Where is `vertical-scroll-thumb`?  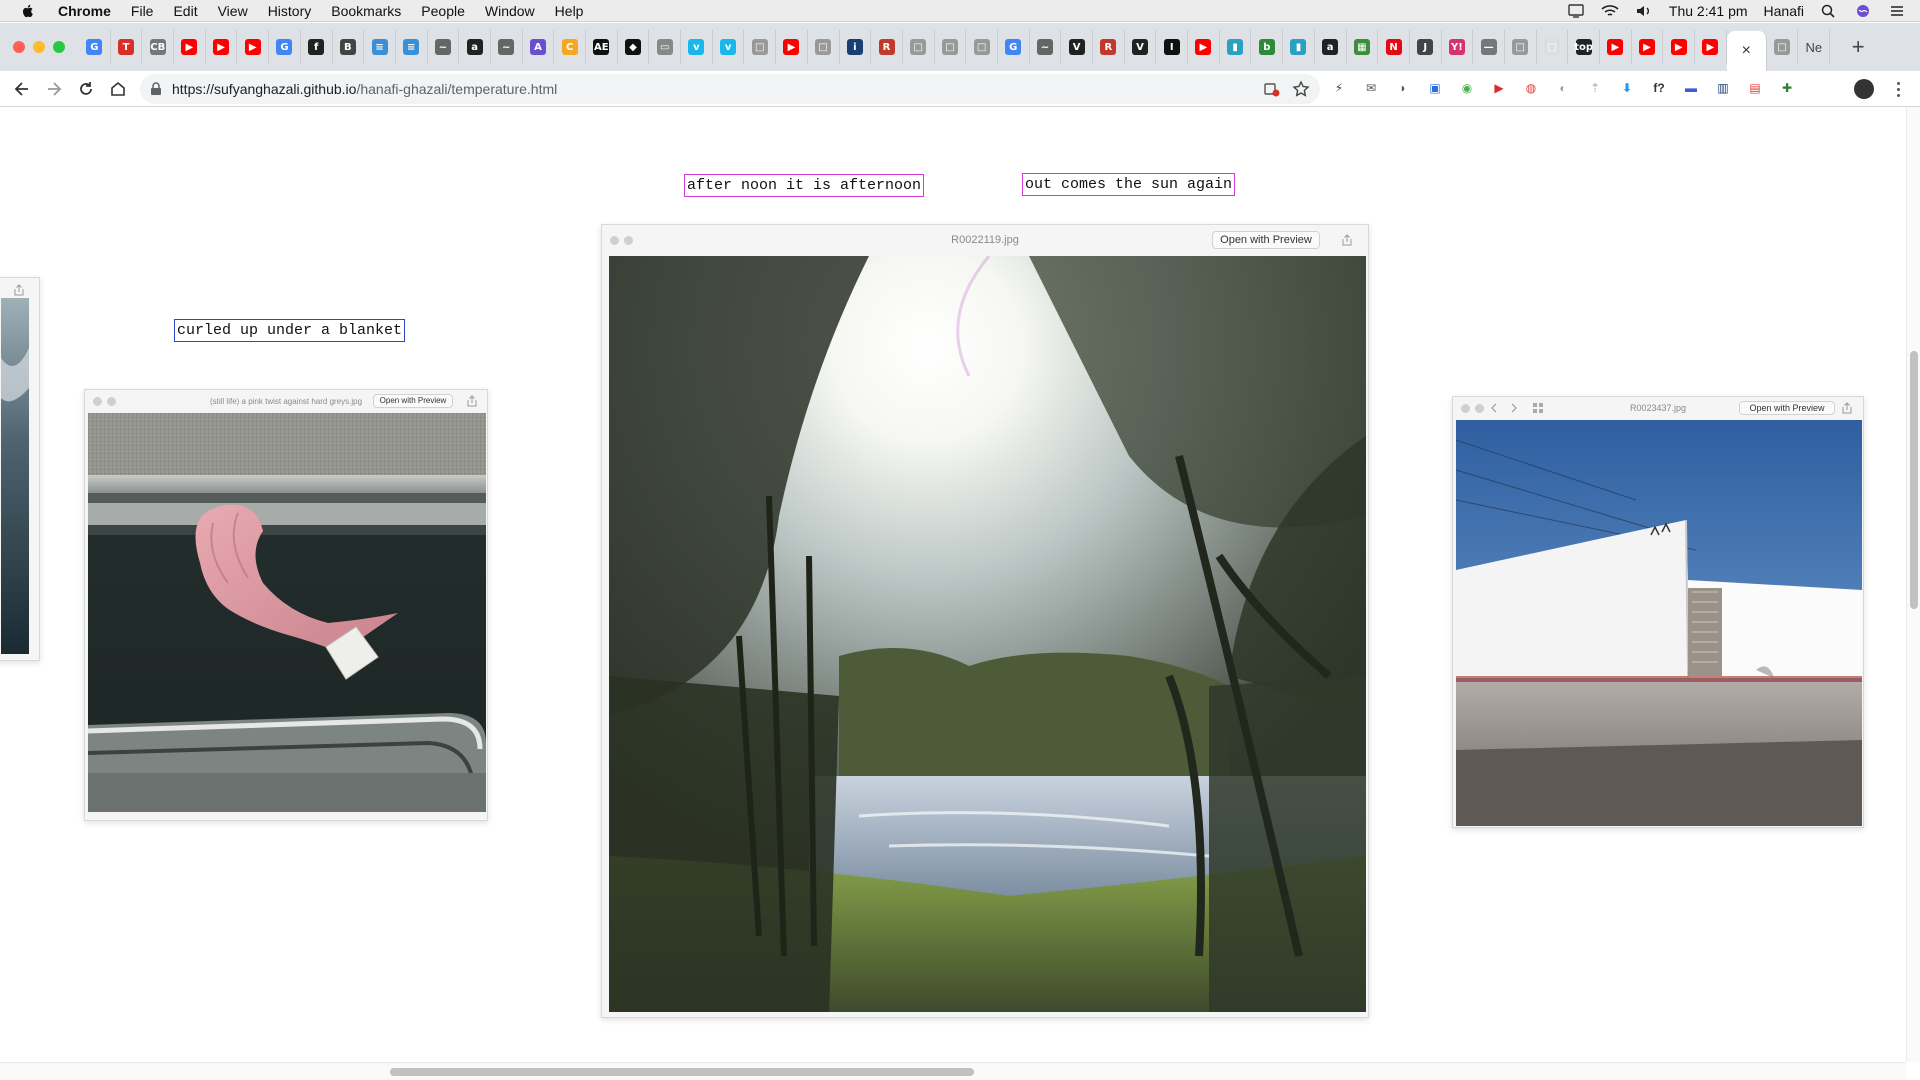 vertical-scroll-thumb is located at coordinates (1914, 480).